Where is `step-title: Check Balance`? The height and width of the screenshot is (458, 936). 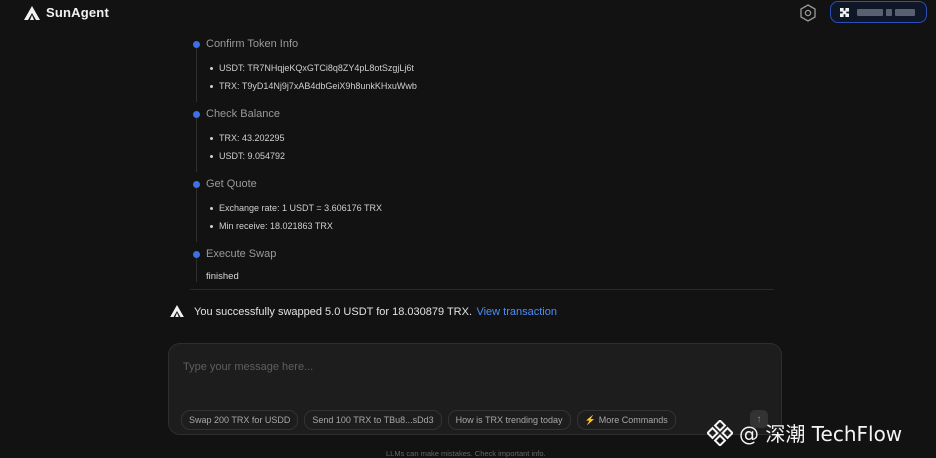
step-title: Check Balance is located at coordinates (243, 114).